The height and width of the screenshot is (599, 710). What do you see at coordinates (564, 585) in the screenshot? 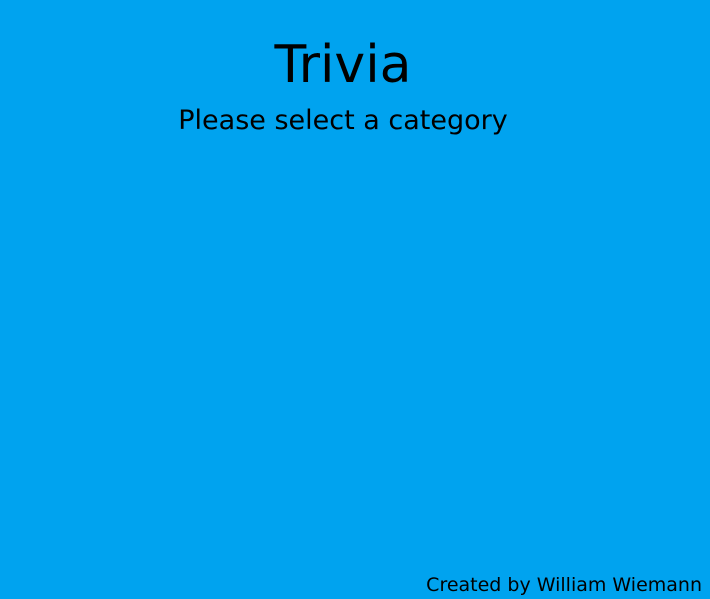
I see `author-credit: Created by William Wiemann` at bounding box center [564, 585].